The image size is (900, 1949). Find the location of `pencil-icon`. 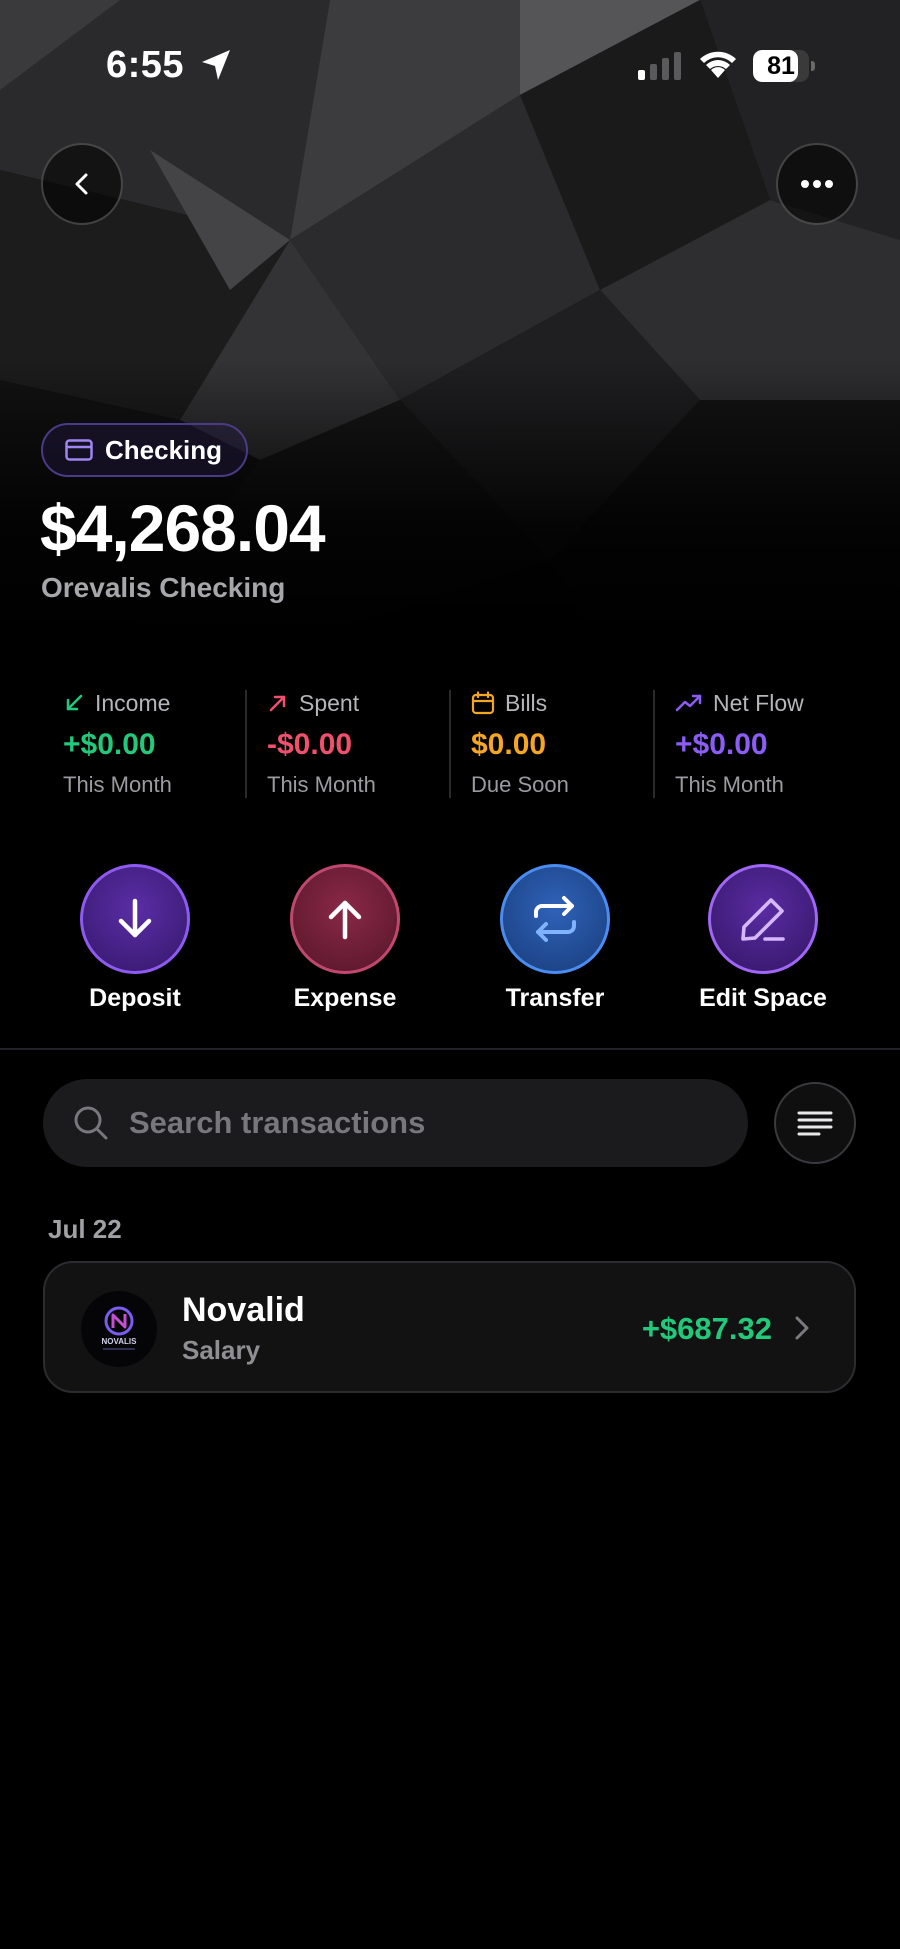

pencil-icon is located at coordinates (763, 919).